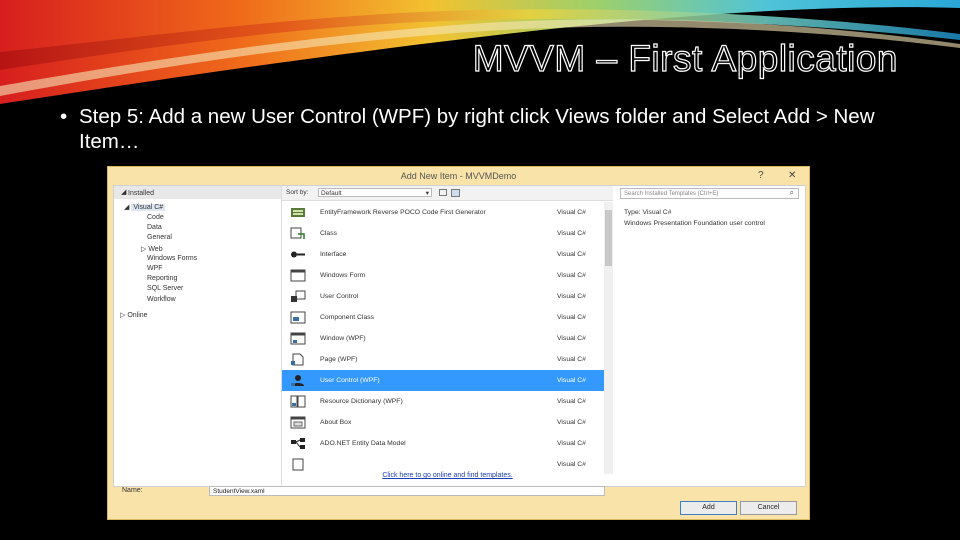  What do you see at coordinates (443, 275) in the screenshot?
I see `list-item: Windows Form Visual C#` at bounding box center [443, 275].